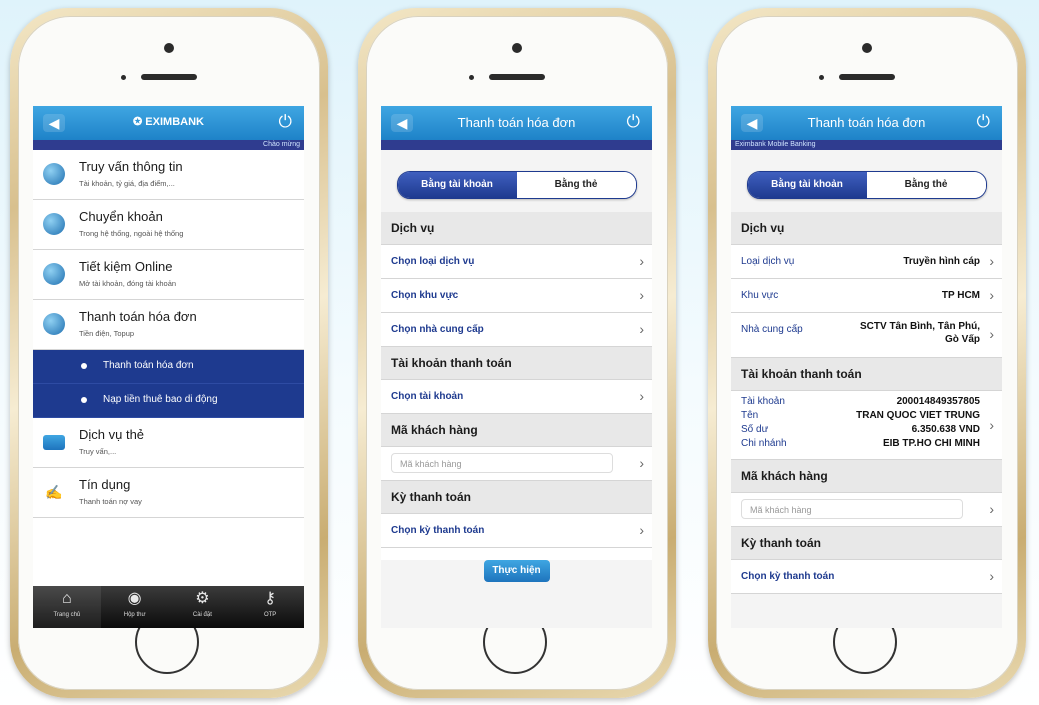 Image resolution: width=1039 pixels, height=705 pixels. What do you see at coordinates (105, 484) in the screenshot?
I see `menu-title: Tín dụng` at bounding box center [105, 484].